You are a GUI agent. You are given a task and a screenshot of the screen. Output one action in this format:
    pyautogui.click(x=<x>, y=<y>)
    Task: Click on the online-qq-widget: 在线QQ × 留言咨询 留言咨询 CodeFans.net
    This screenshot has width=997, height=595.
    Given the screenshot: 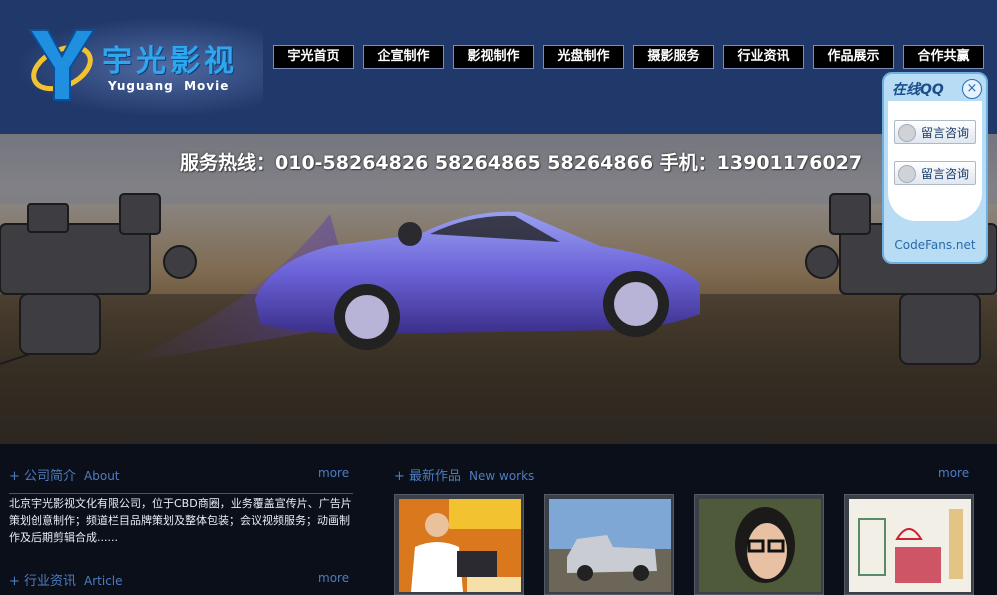 What is the action you would take?
    pyautogui.click(x=935, y=168)
    